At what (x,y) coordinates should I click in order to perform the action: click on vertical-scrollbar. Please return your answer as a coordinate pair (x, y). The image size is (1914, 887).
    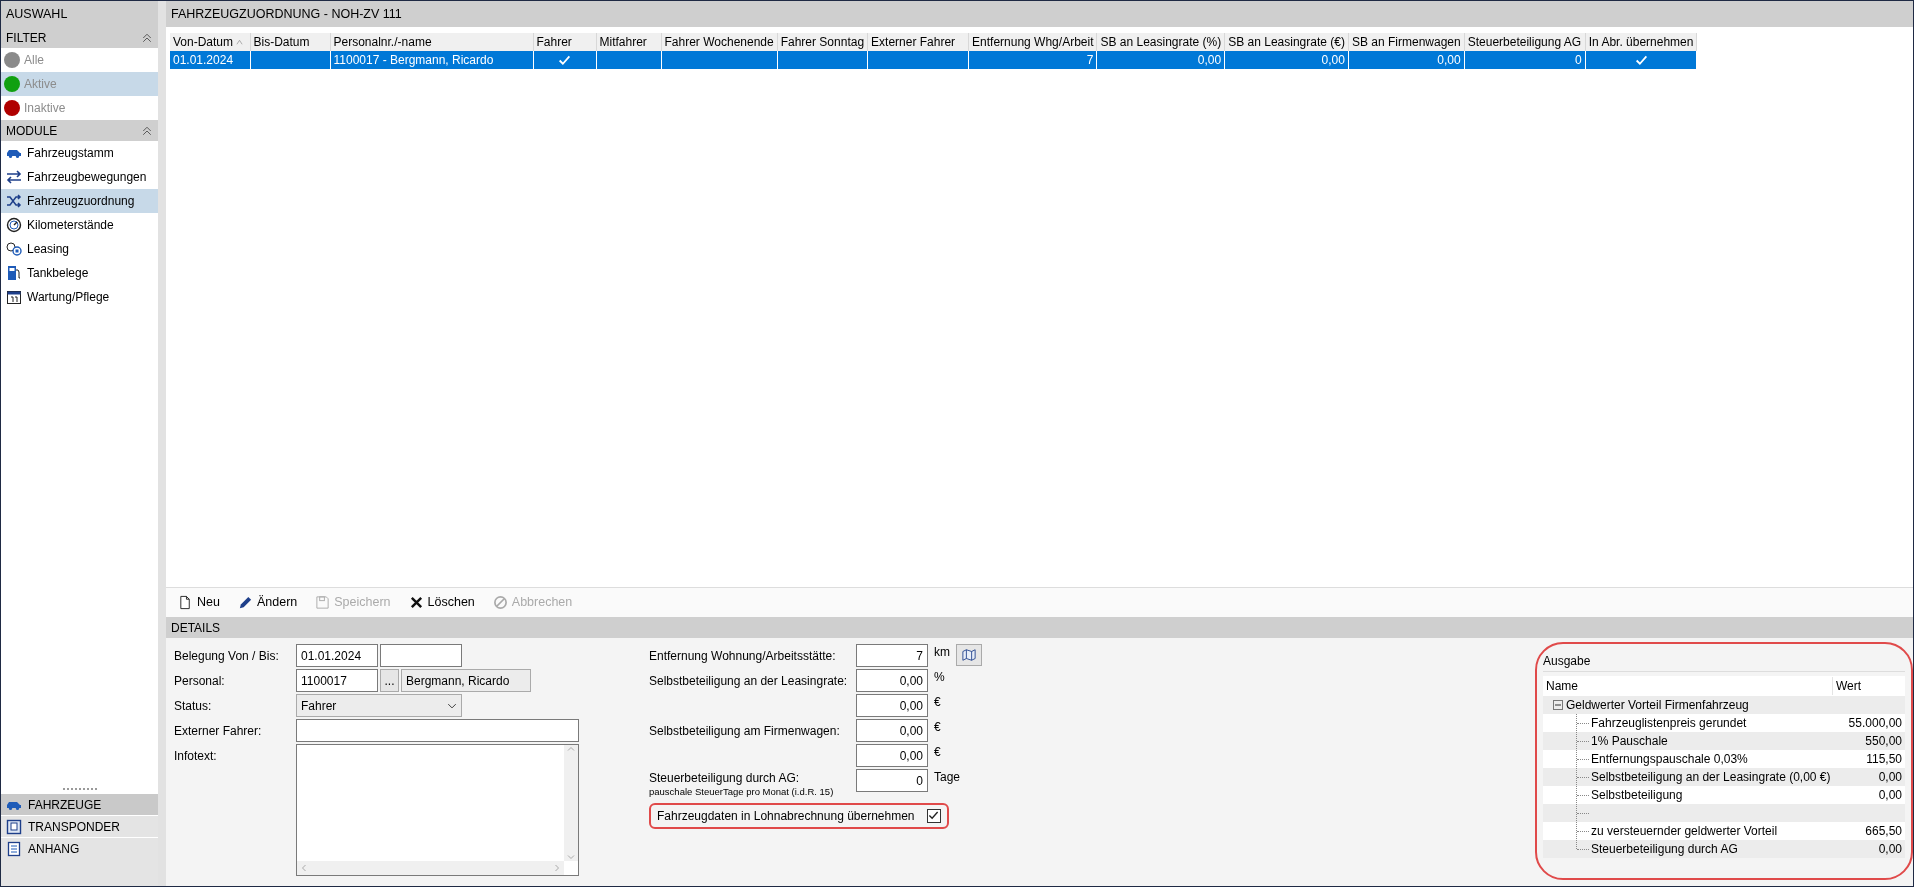
    Looking at the image, I should click on (571, 803).